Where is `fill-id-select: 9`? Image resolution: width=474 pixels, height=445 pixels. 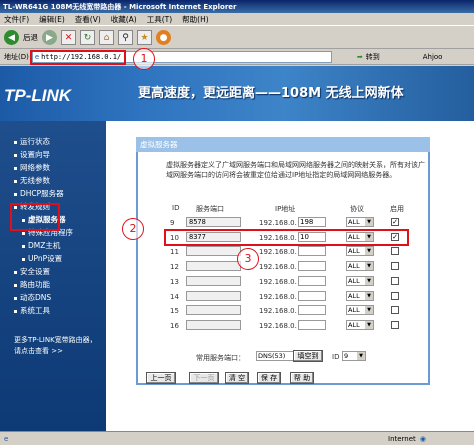
fill-id-select: 9 is located at coordinates (354, 356).